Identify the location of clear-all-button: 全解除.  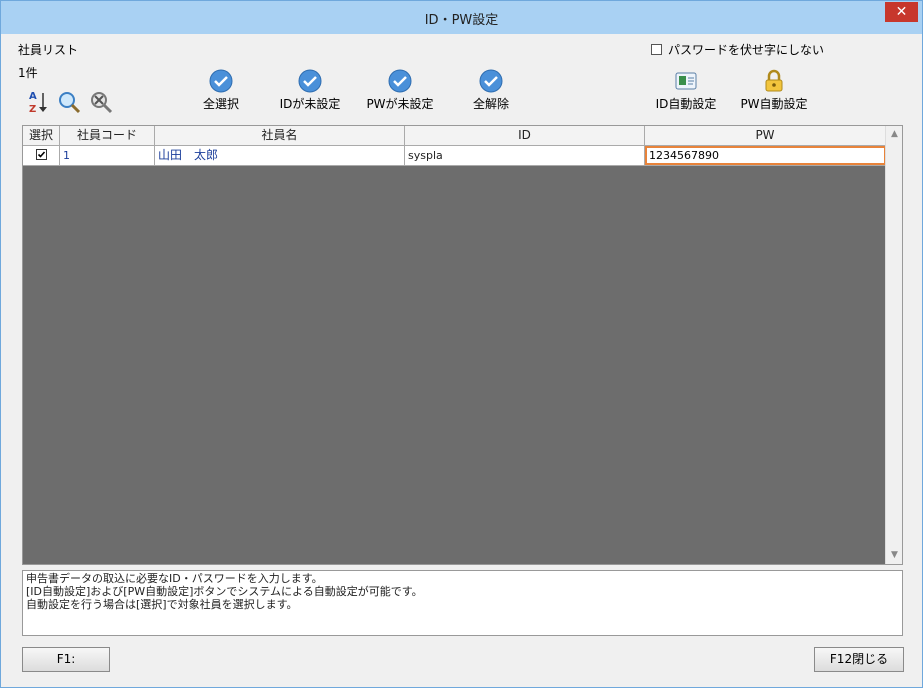
(491, 90).